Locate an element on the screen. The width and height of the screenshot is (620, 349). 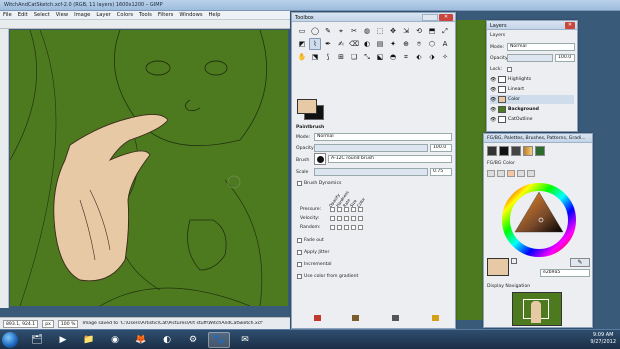
tool-icon: ⌖ is located at coordinates (341, 31).